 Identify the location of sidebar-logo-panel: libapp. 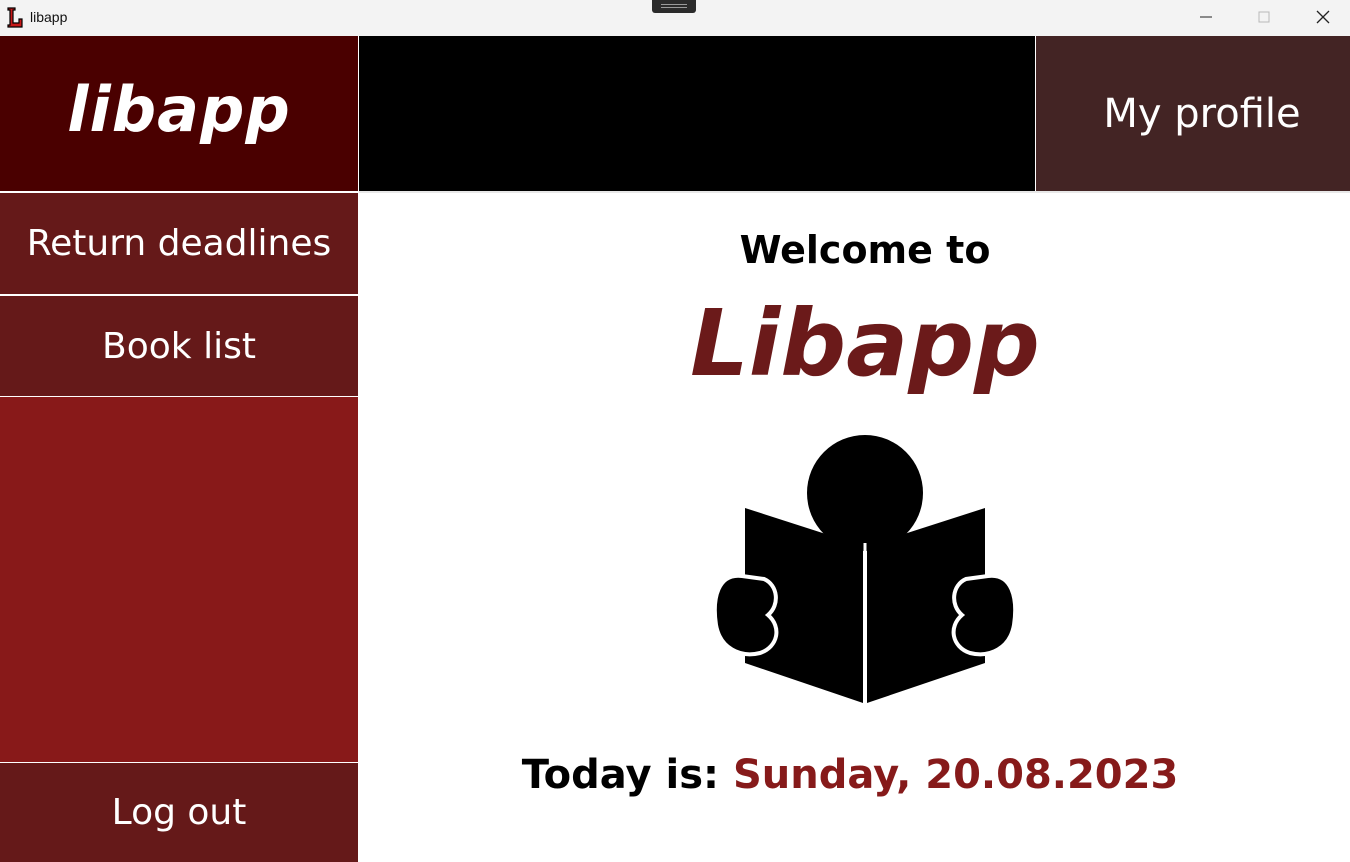
(179, 113).